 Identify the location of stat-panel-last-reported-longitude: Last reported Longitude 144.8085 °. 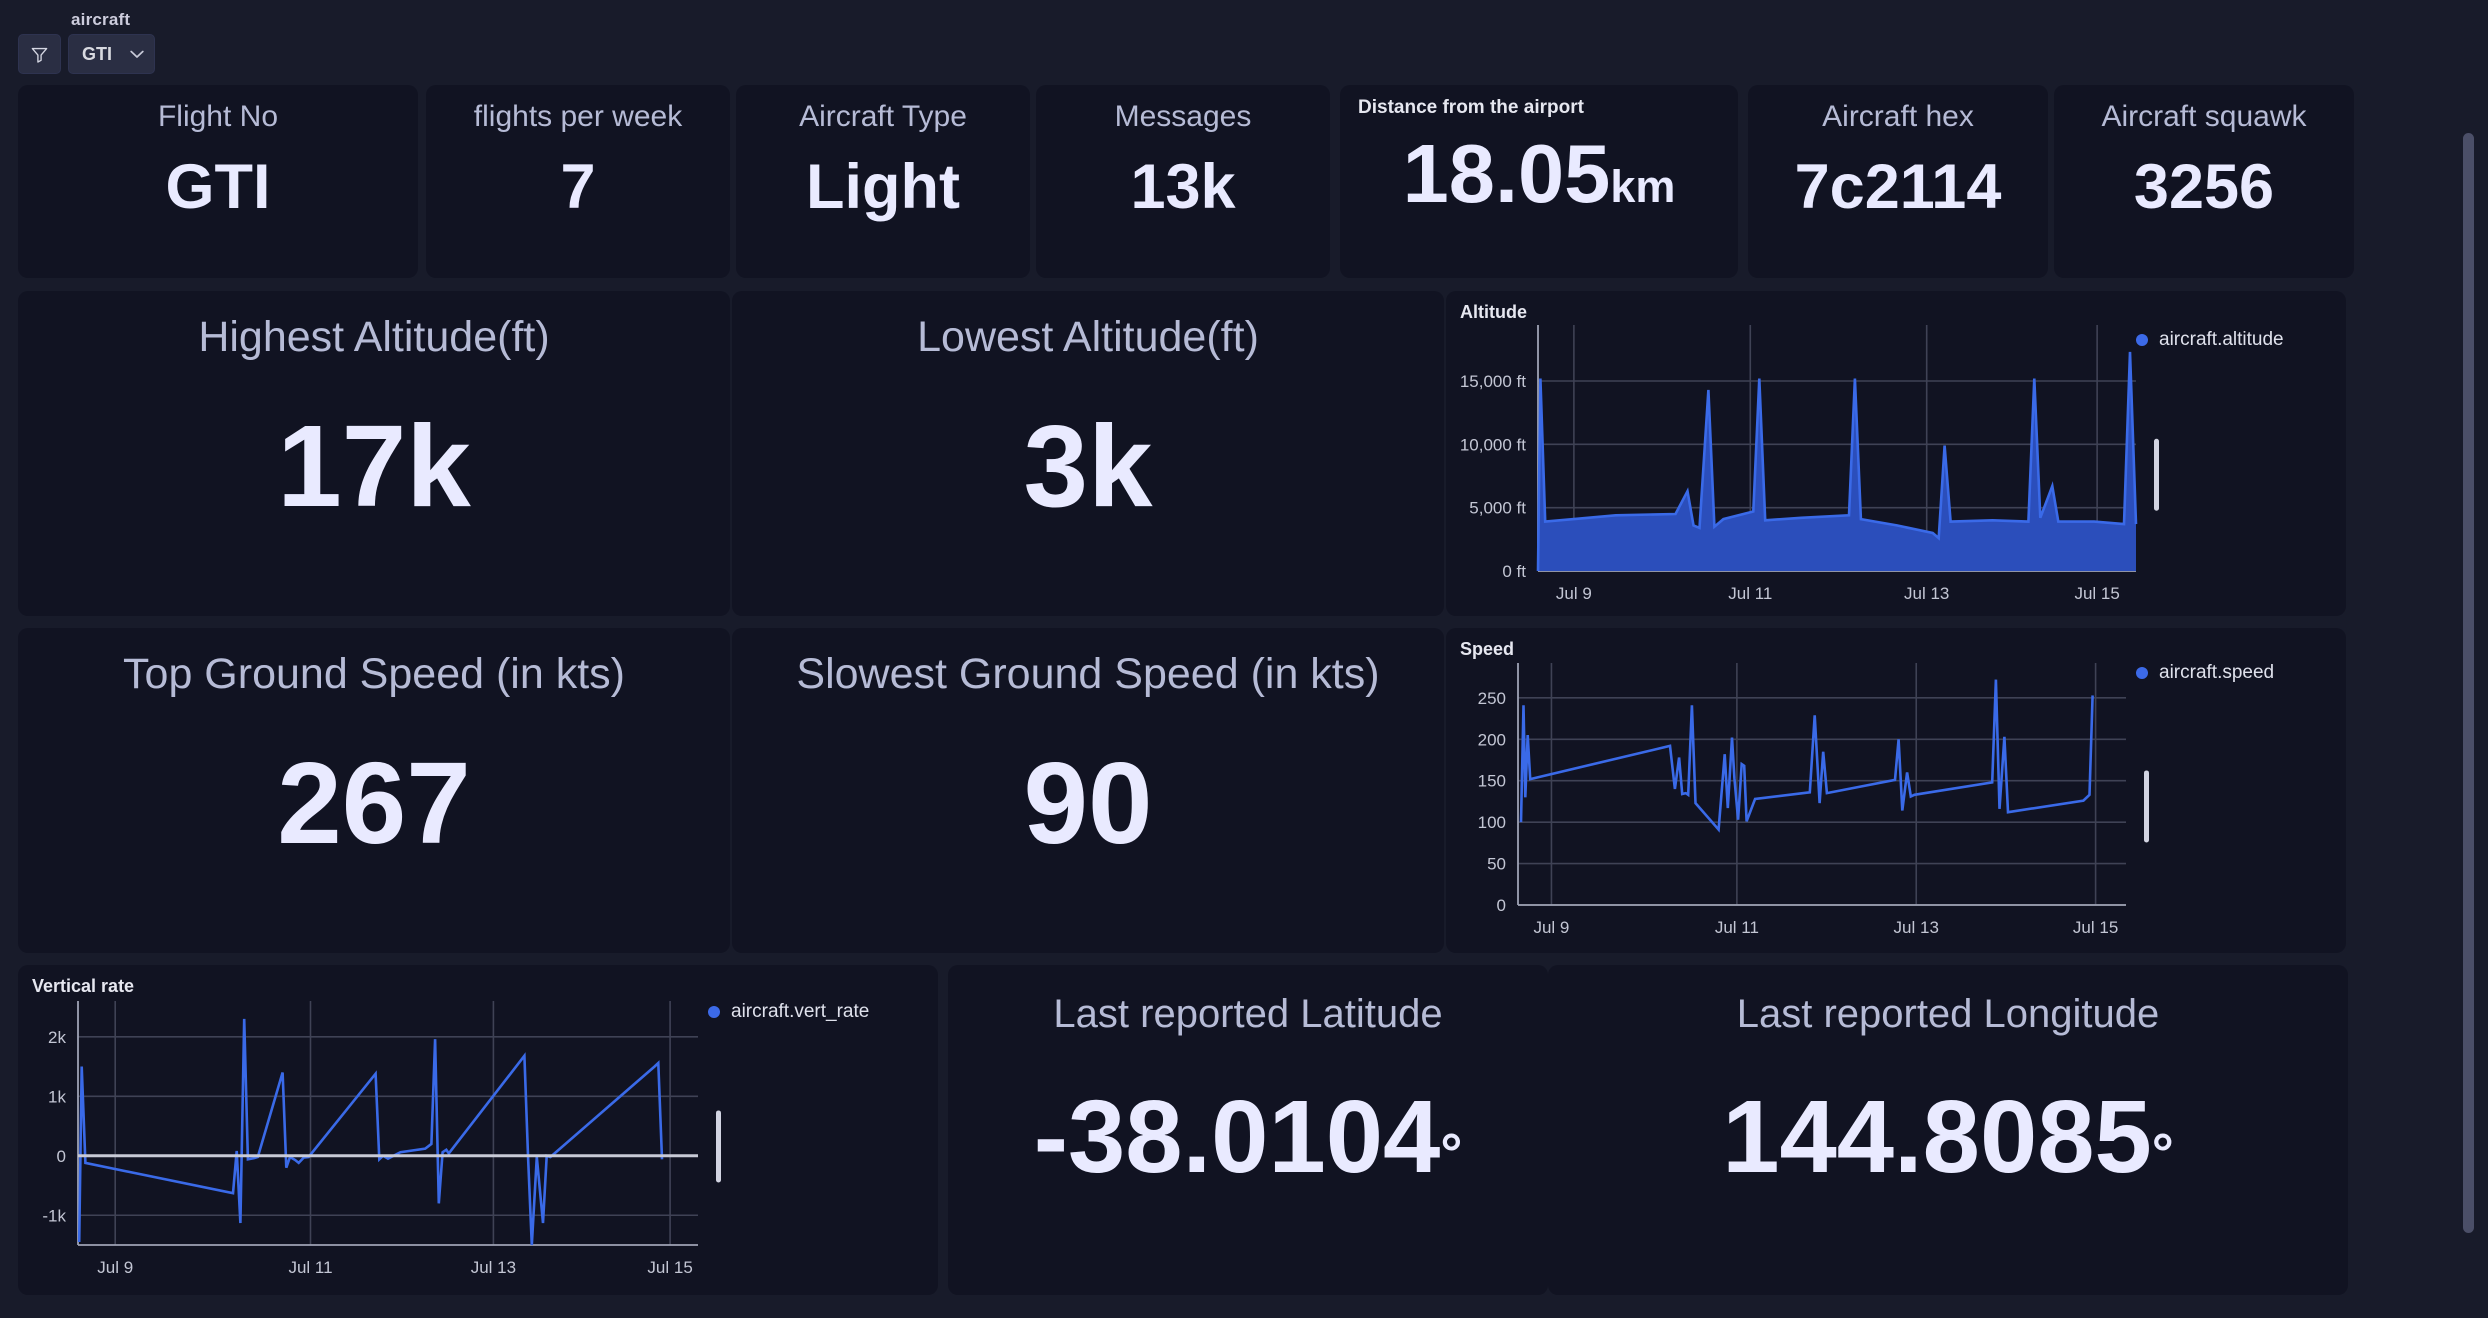
(1948, 1130).